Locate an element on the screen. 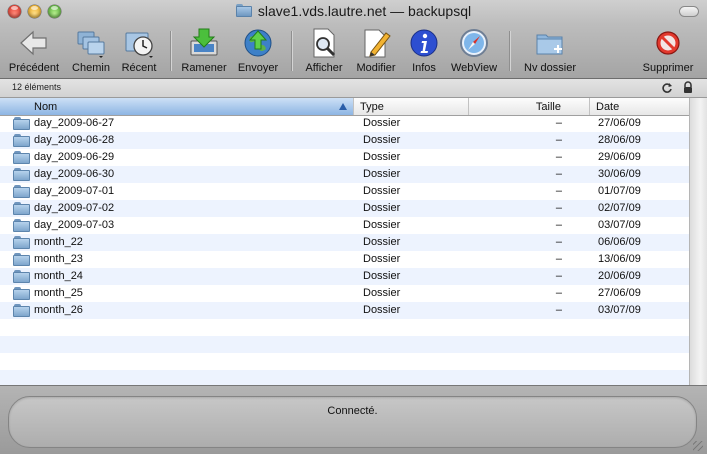 The height and width of the screenshot is (454, 707). column-header-date: Date is located at coordinates (639, 106).